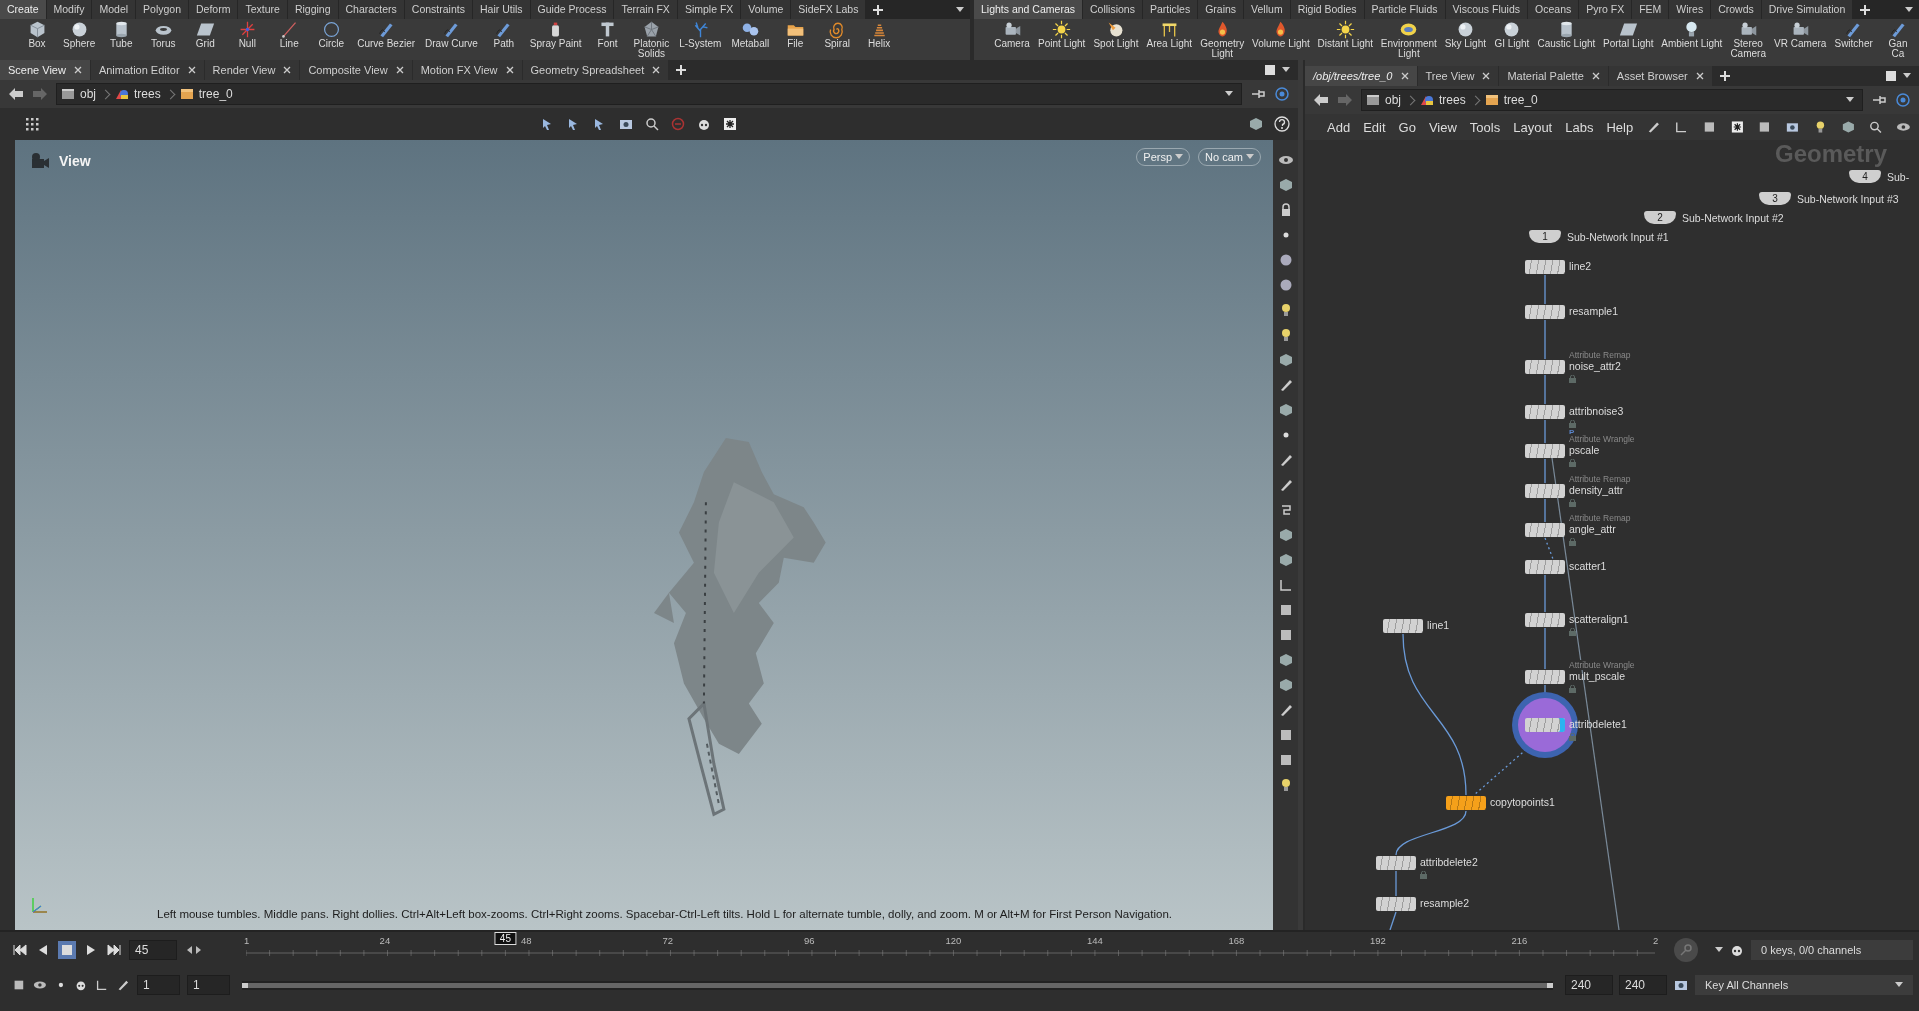 This screenshot has height=1011, width=1919. What do you see at coordinates (1628, 34) in the screenshot?
I see `shelf-tool-button: Portal Light` at bounding box center [1628, 34].